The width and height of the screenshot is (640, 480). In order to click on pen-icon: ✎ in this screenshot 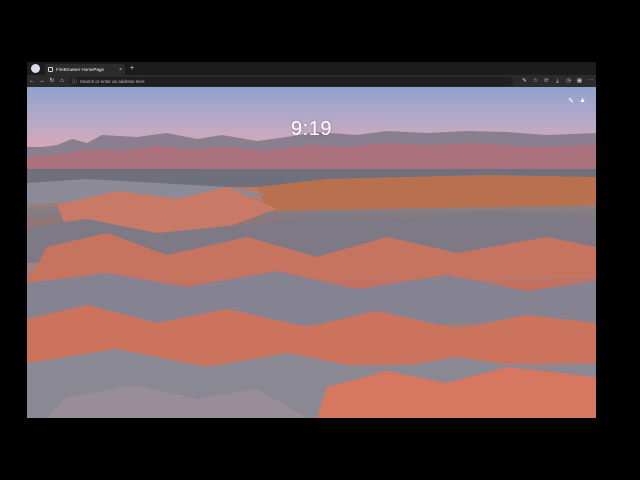, I will do `click(524, 81)`.